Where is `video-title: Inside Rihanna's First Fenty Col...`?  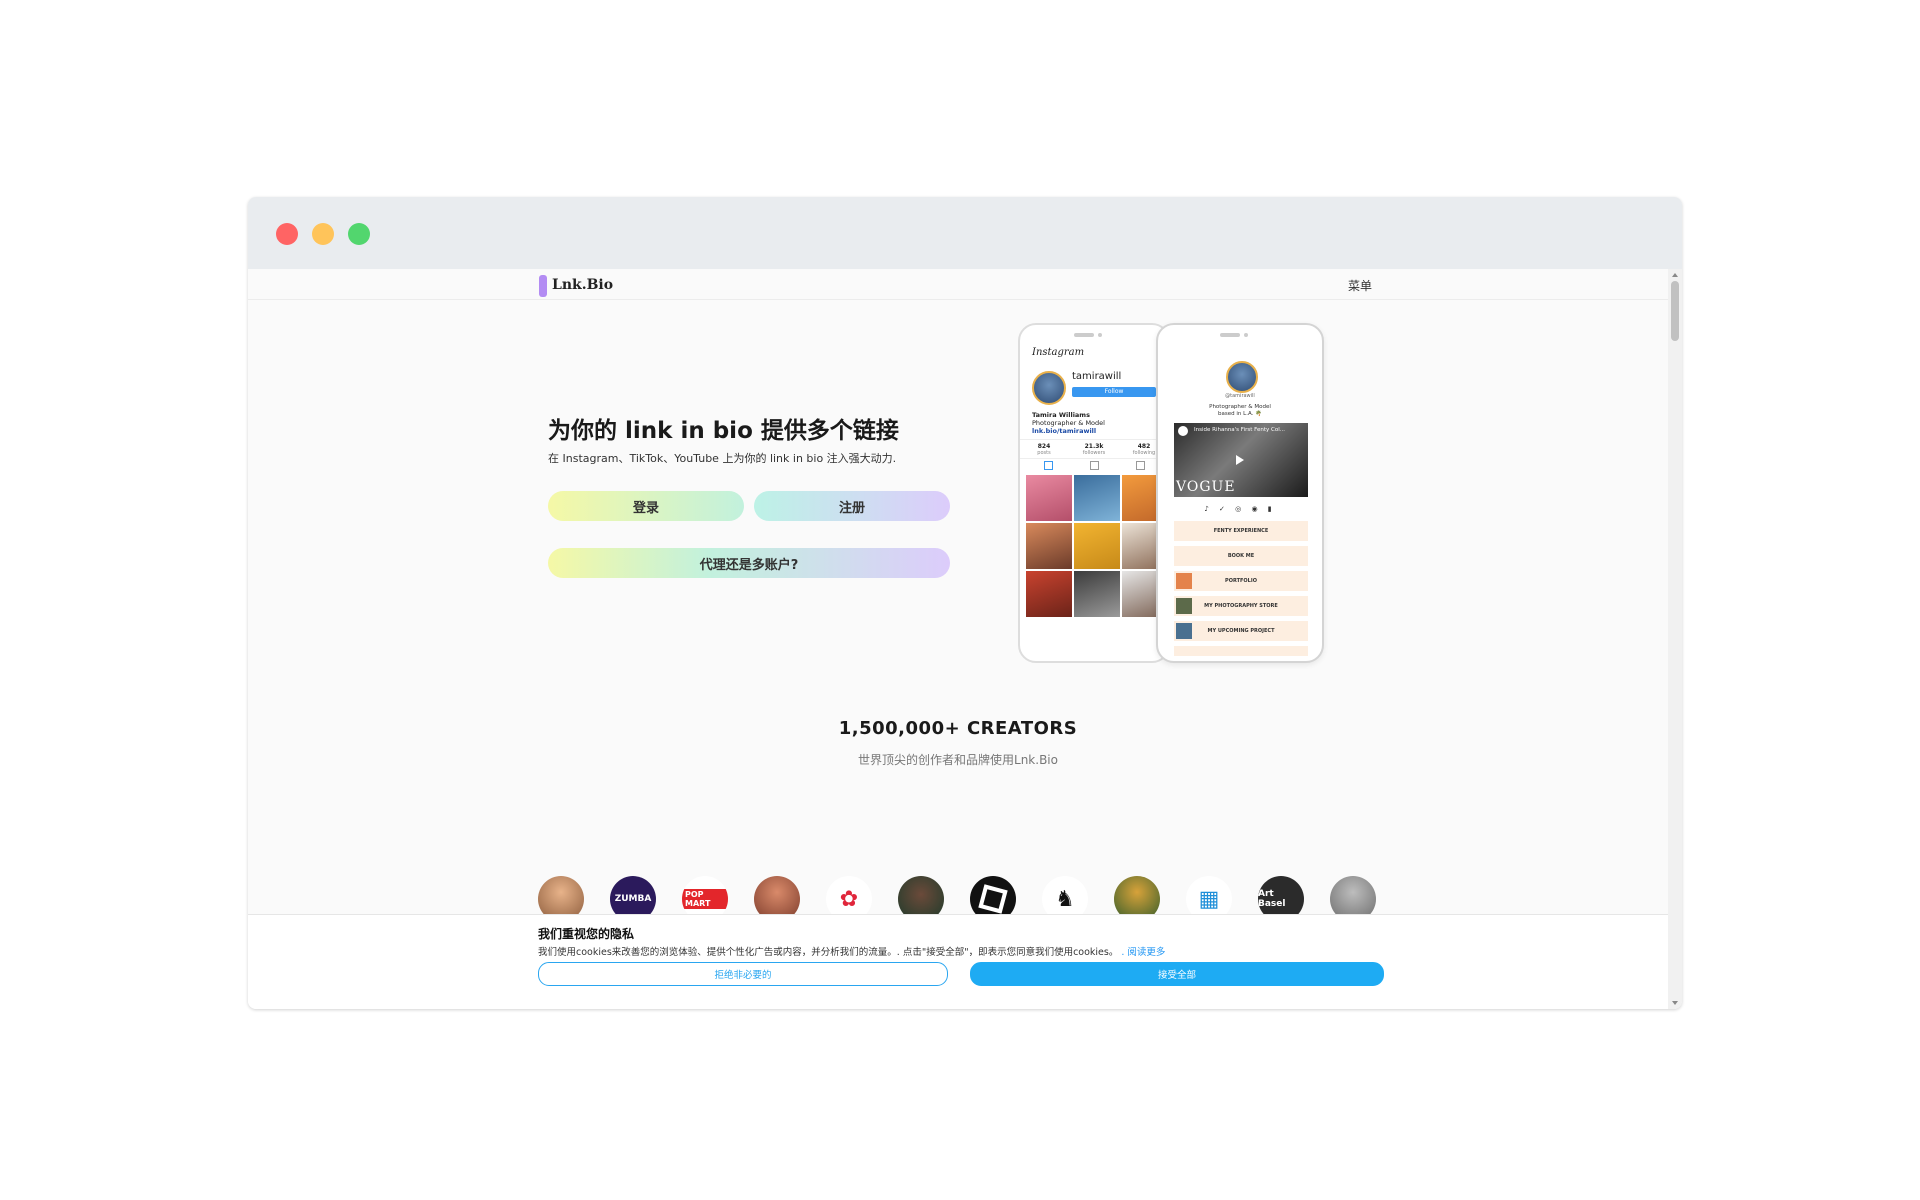
video-title: Inside Rihanna's First Fenty Col... is located at coordinates (1239, 430).